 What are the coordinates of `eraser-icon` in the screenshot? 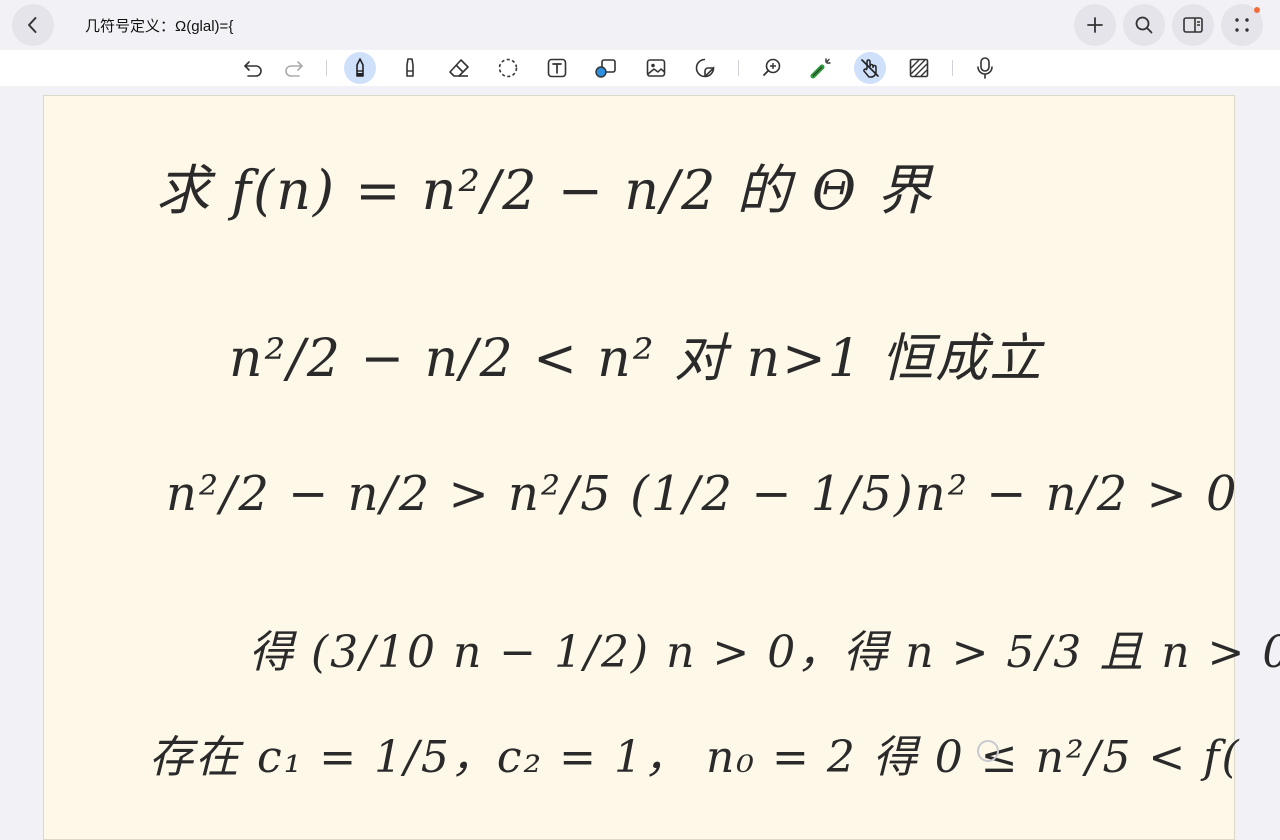 It's located at (459, 68).